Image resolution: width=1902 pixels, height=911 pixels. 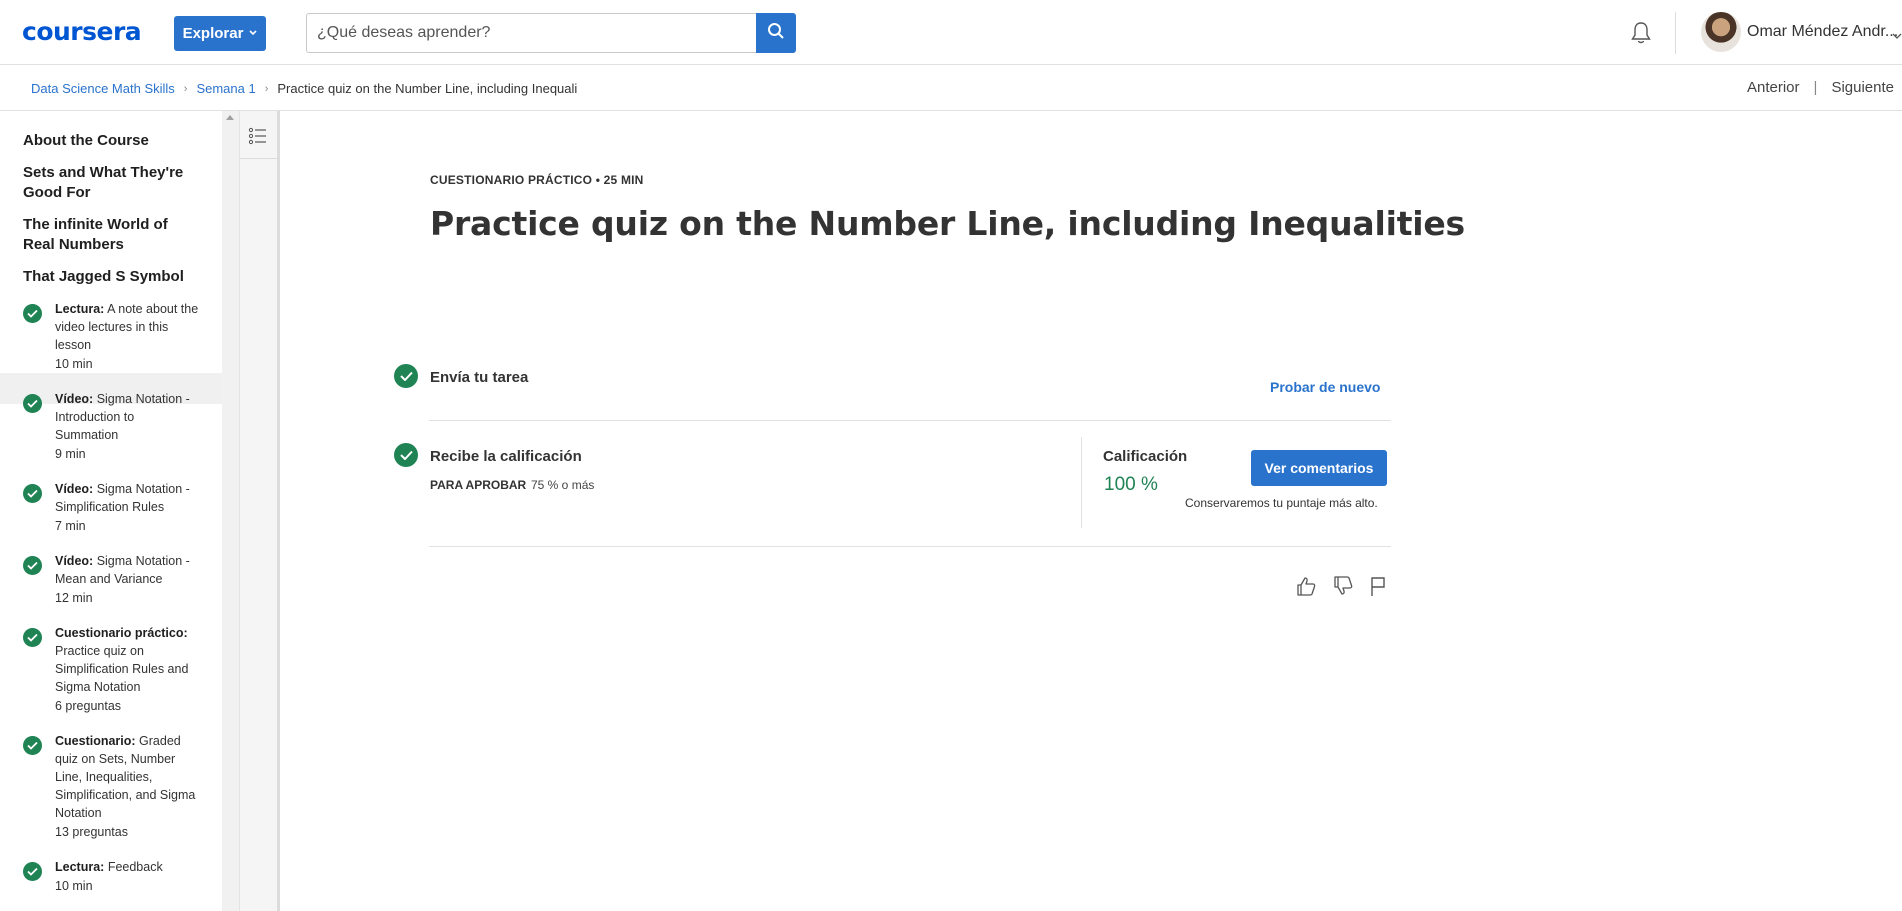 What do you see at coordinates (506, 456) in the screenshot?
I see `grade-step-title: Recibe la calificación` at bounding box center [506, 456].